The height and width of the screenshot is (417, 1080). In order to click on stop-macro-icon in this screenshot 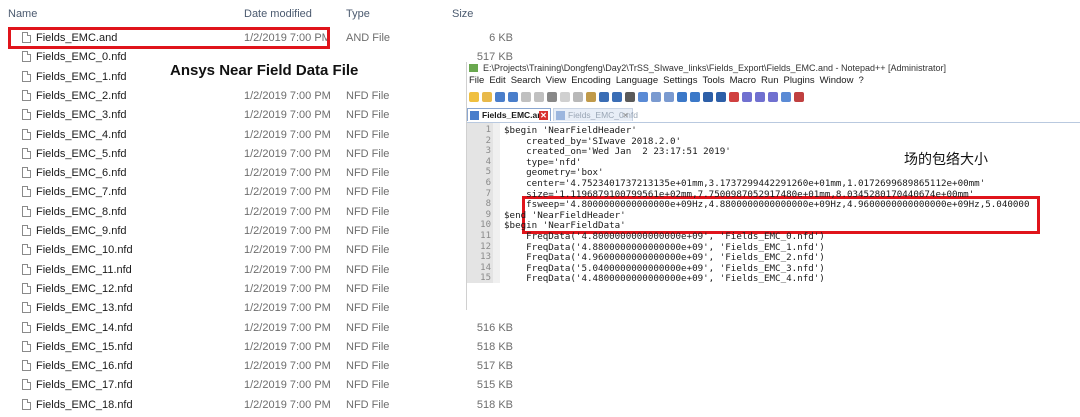, I will do `click(747, 97)`.